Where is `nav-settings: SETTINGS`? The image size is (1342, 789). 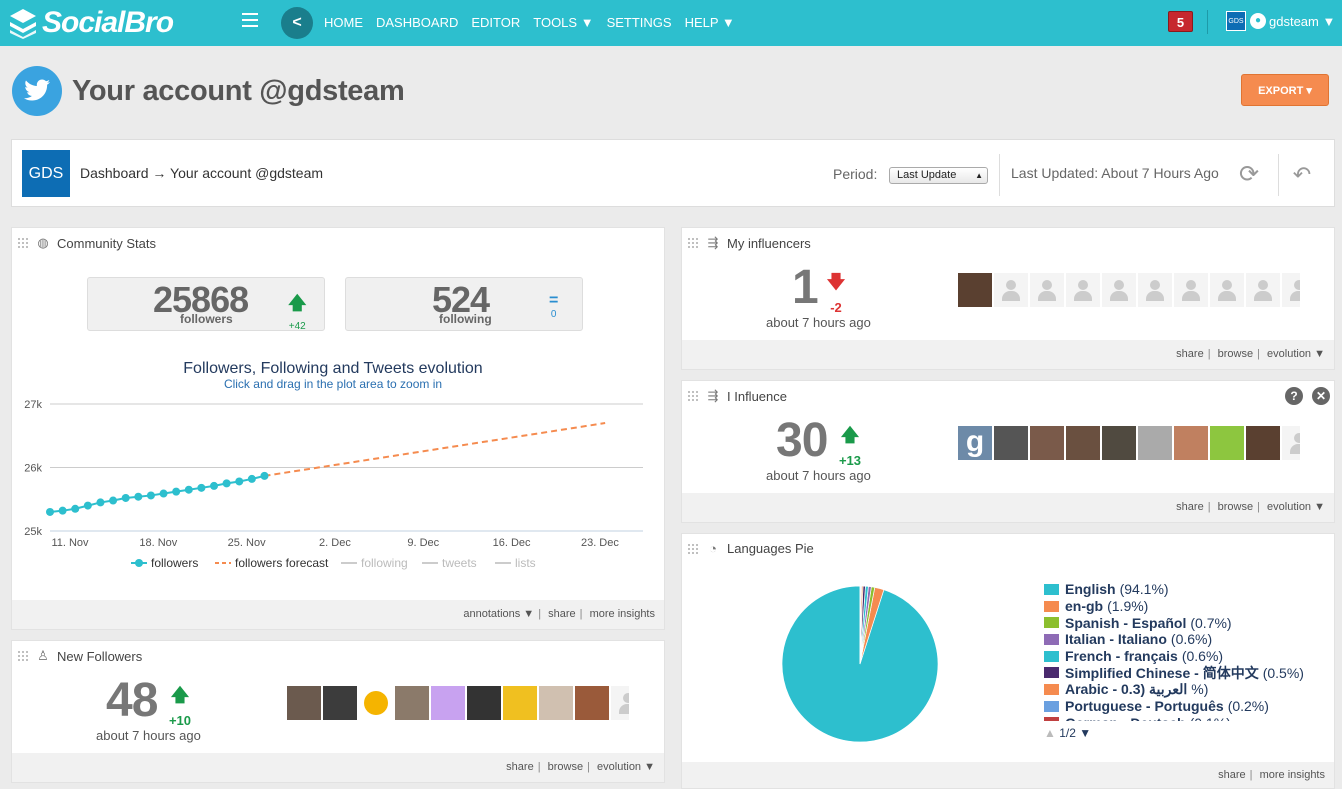
nav-settings: SETTINGS is located at coordinates (639, 22).